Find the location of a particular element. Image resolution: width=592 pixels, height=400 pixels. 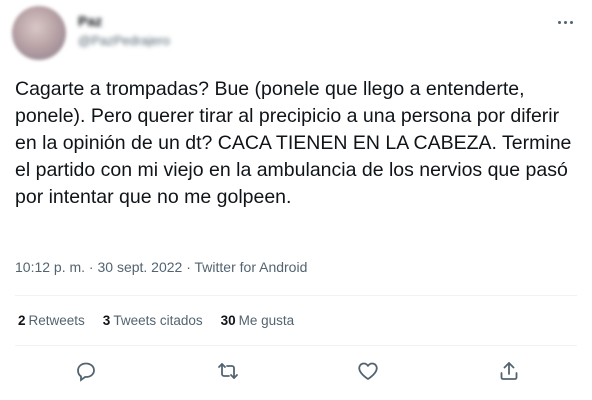

retweet-icon is located at coordinates (228, 371).